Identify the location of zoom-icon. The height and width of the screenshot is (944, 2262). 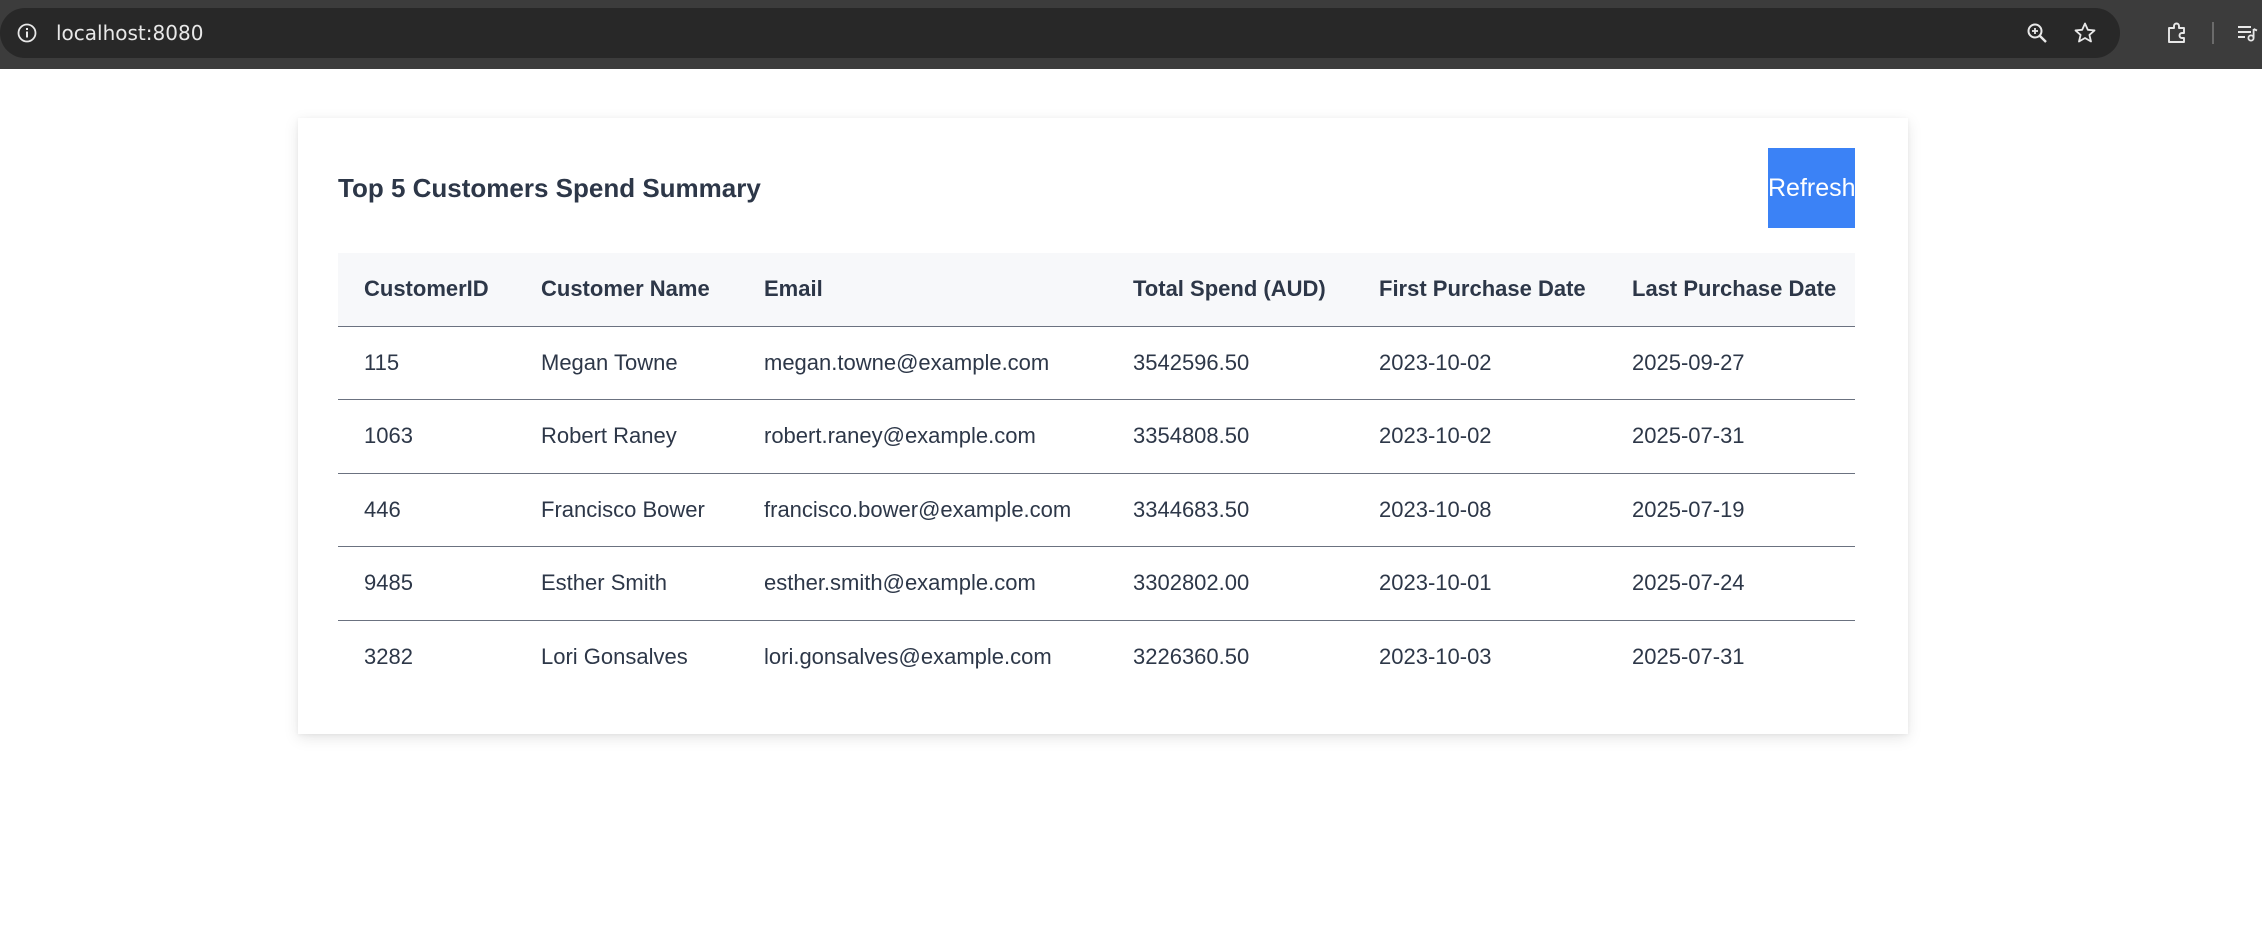
(2037, 33).